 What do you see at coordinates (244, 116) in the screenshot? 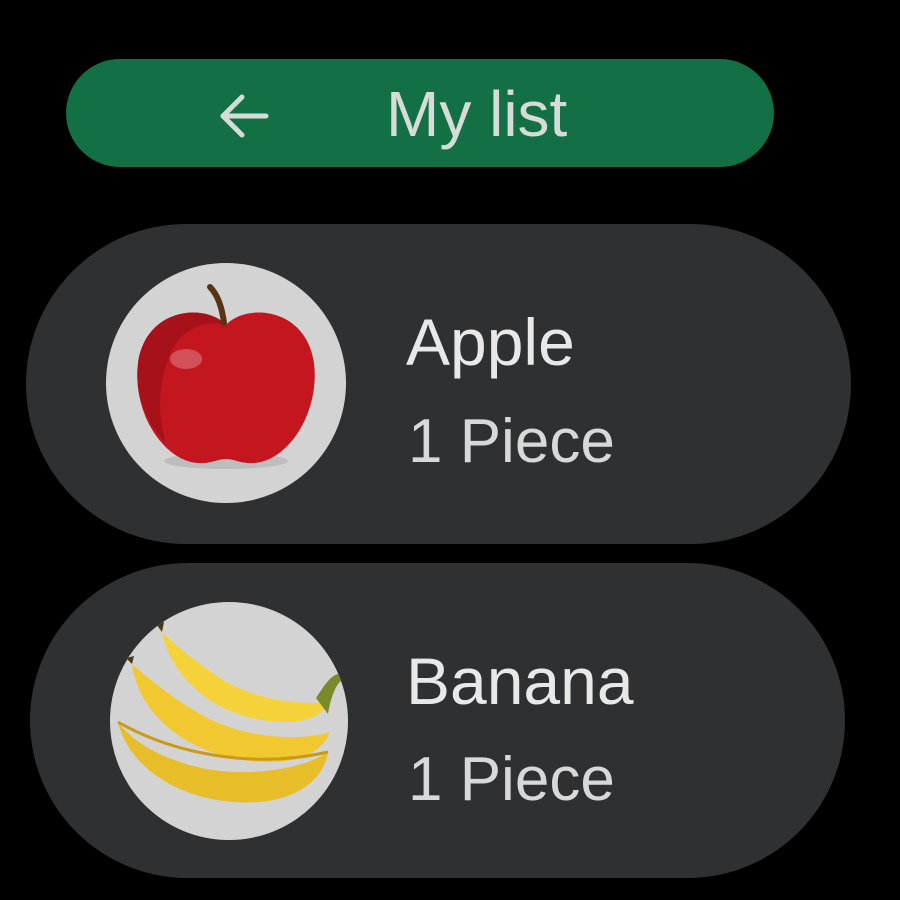
I see `arrow-left-icon` at bounding box center [244, 116].